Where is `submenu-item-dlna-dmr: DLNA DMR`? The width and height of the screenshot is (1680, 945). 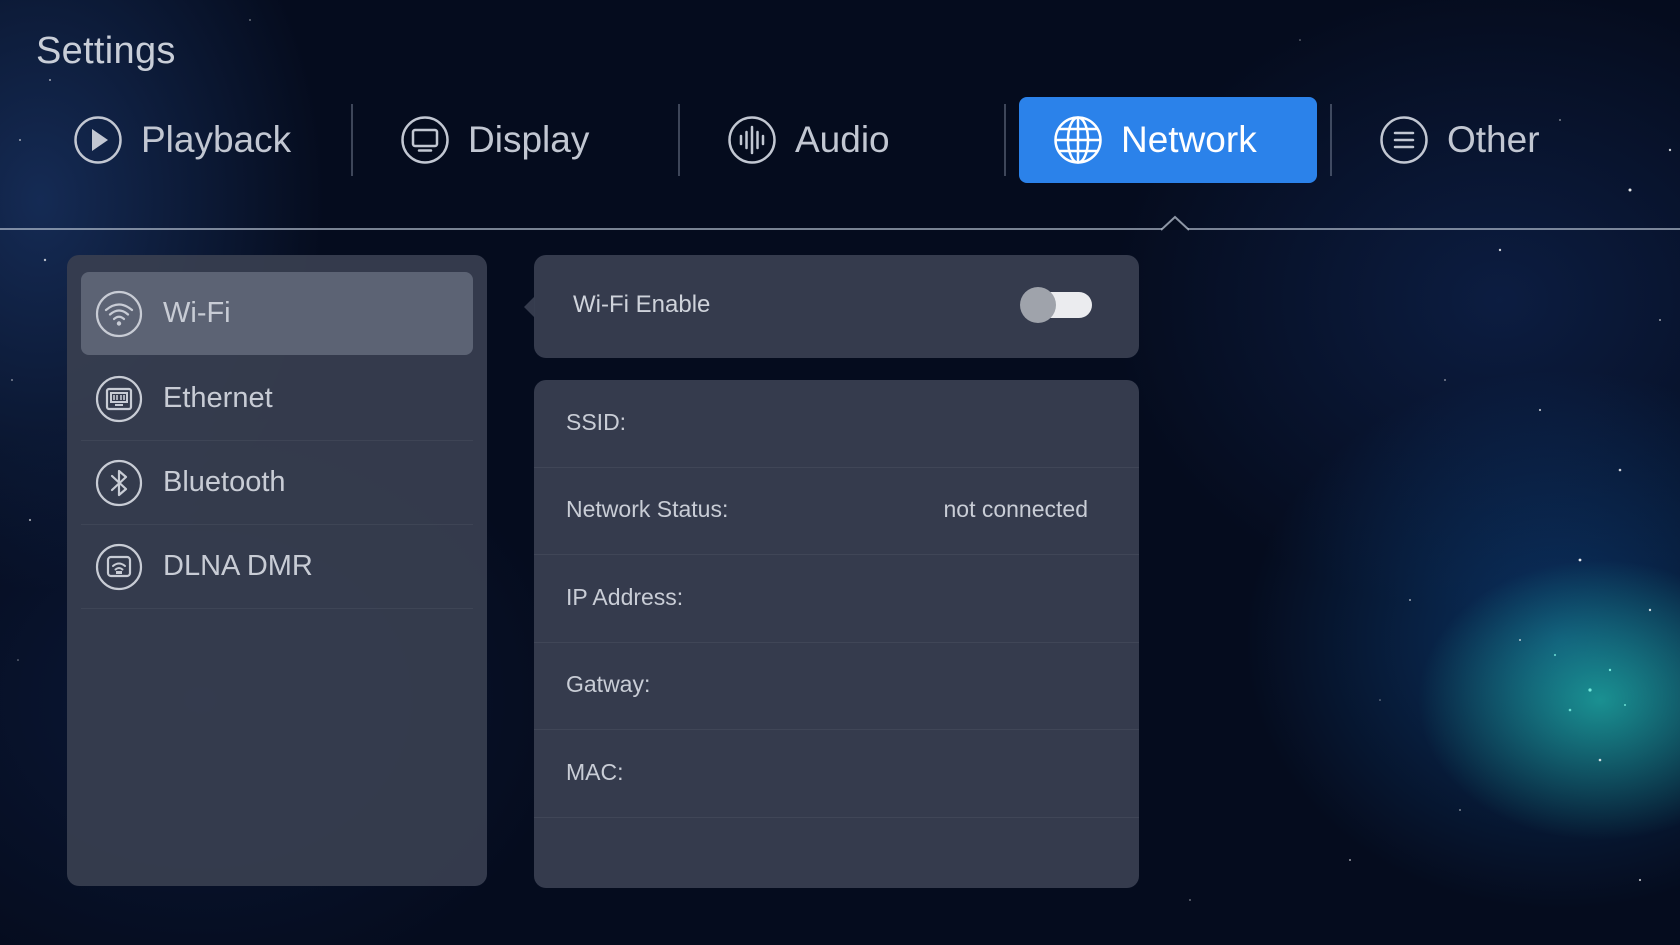
submenu-item-dlna-dmr: DLNA DMR is located at coordinates (277, 567).